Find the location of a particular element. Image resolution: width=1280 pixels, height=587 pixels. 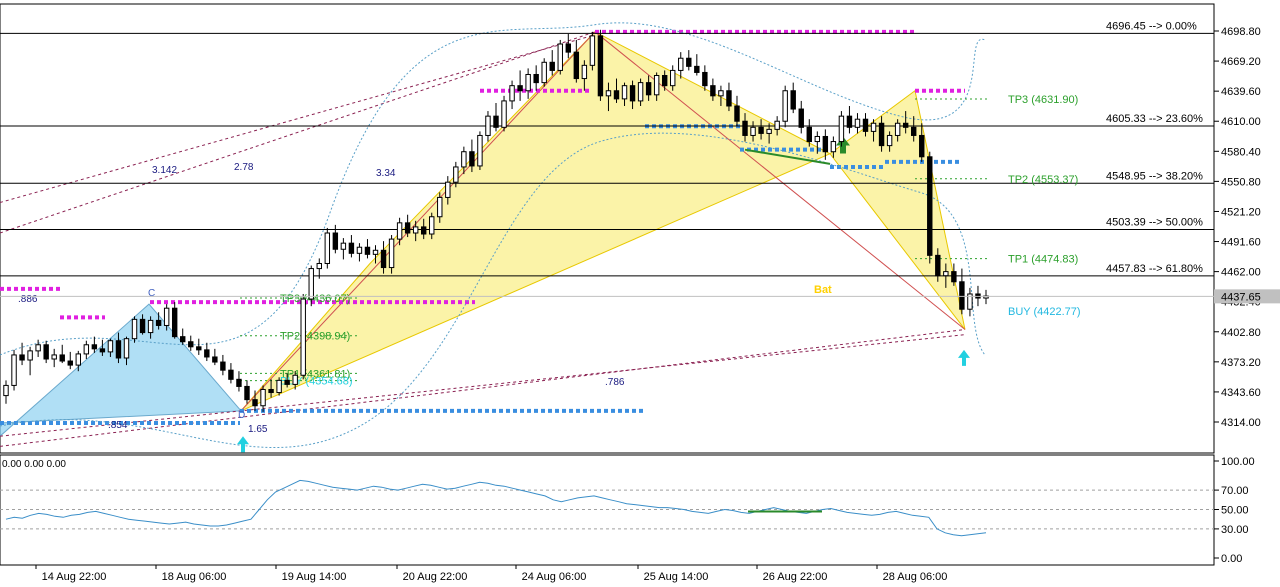

x-tick-label: 24 Aug 06:00 is located at coordinates (554, 577).